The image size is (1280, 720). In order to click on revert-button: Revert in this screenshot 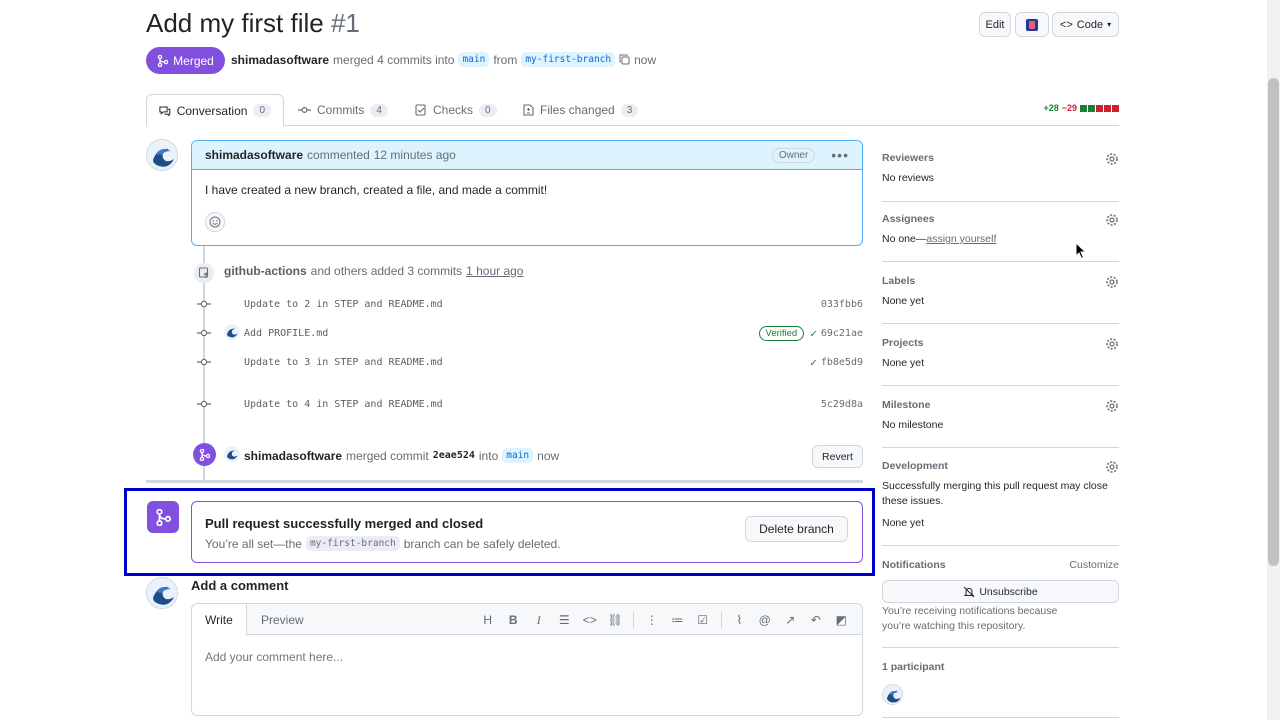, I will do `click(837, 456)`.